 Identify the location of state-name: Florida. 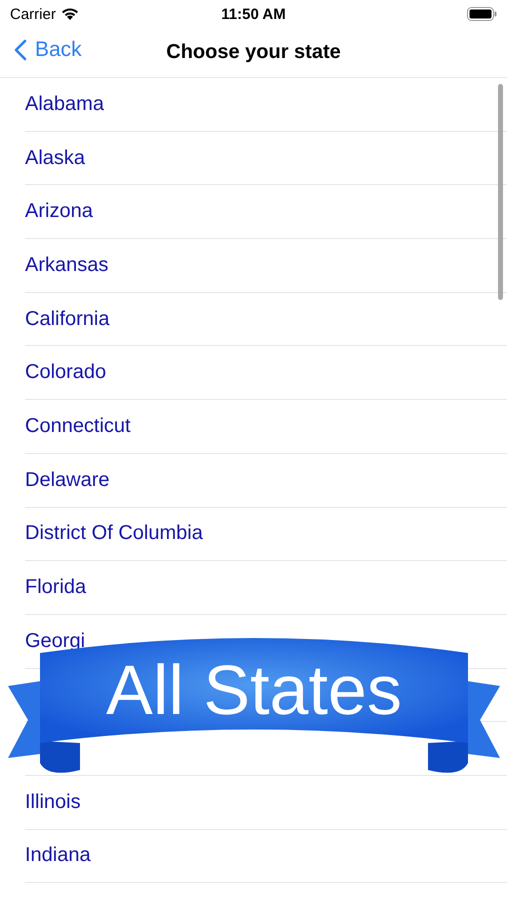
(55, 588).